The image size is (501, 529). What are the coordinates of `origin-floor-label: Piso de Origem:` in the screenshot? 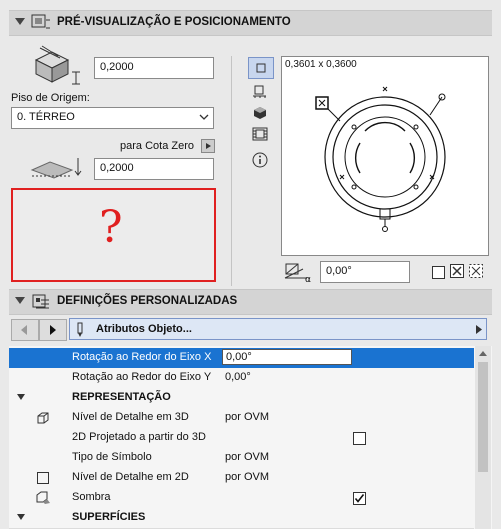 It's located at (50, 98).